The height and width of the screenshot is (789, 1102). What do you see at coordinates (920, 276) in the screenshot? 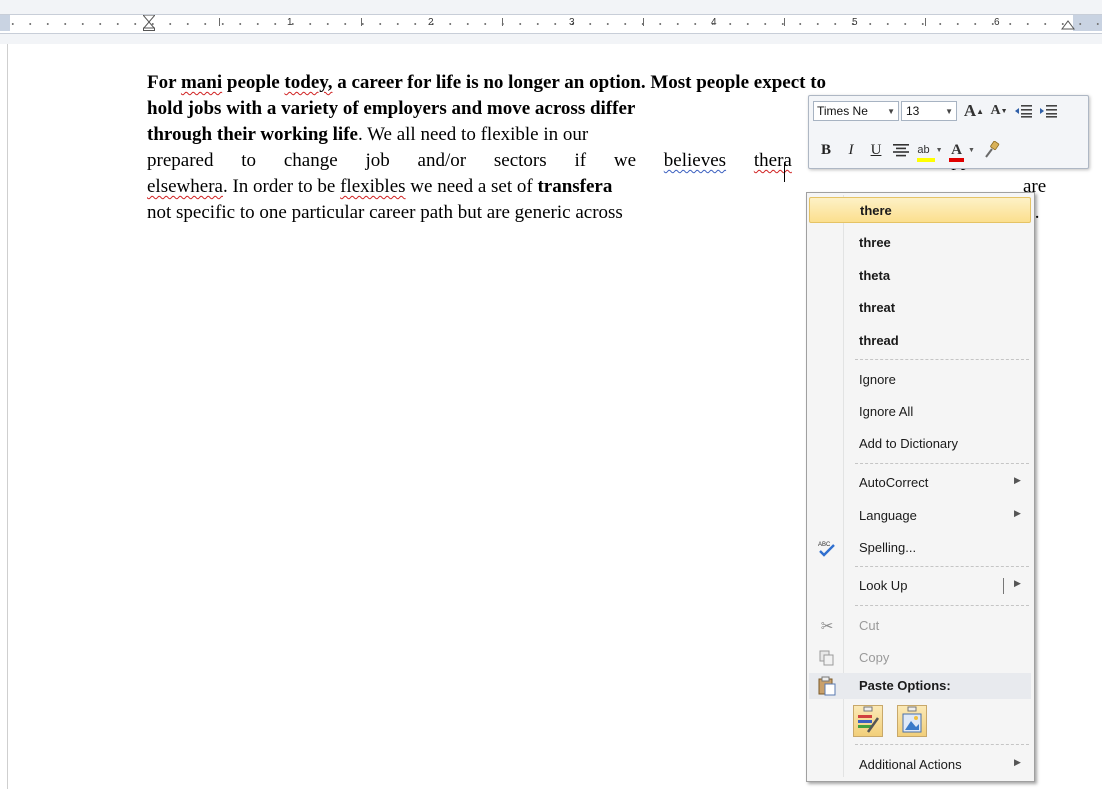
I see `suggestion-theta: theta` at bounding box center [920, 276].